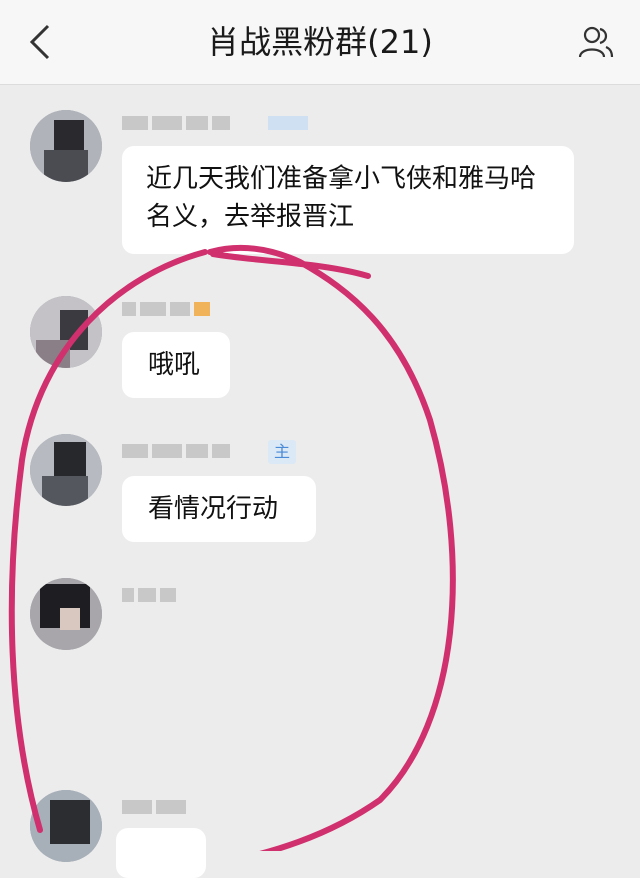  Describe the element at coordinates (213, 509) in the screenshot. I see `message-text: 看情况行动` at that location.